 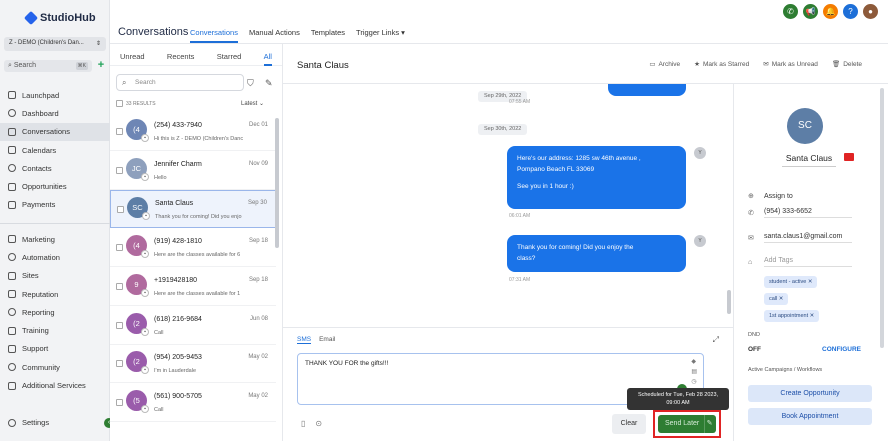 What do you see at coordinates (193, 364) in the screenshot?
I see `conversation-item: (2 ▪ (954) 205-9453 May 02 I'm in Lauderdale` at bounding box center [193, 364].